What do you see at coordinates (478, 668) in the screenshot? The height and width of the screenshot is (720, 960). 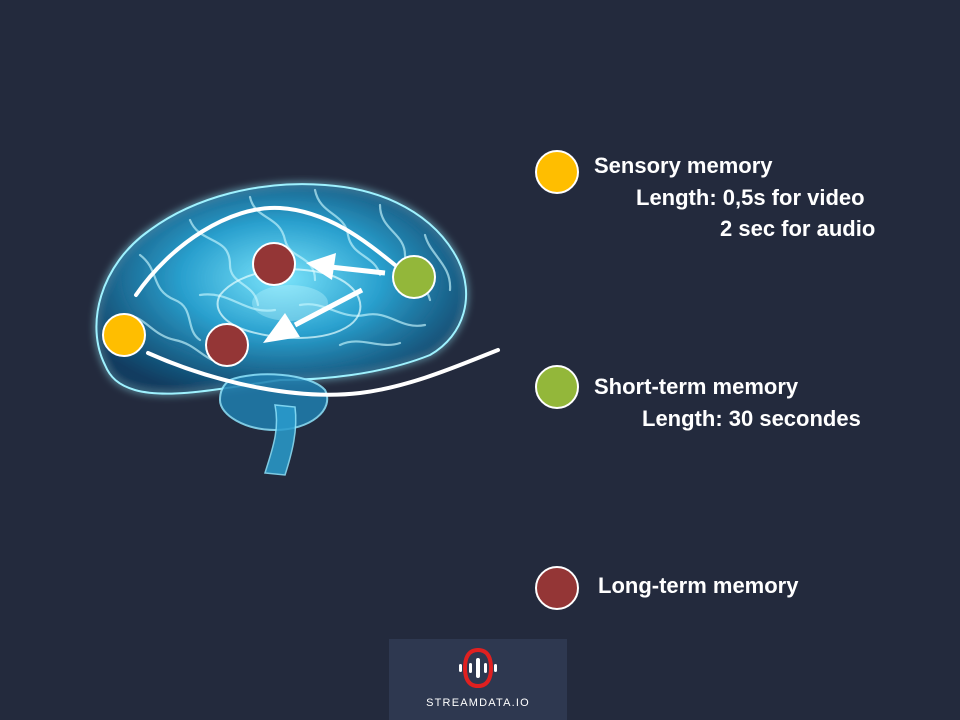 I see `streamdata-logo-icon` at bounding box center [478, 668].